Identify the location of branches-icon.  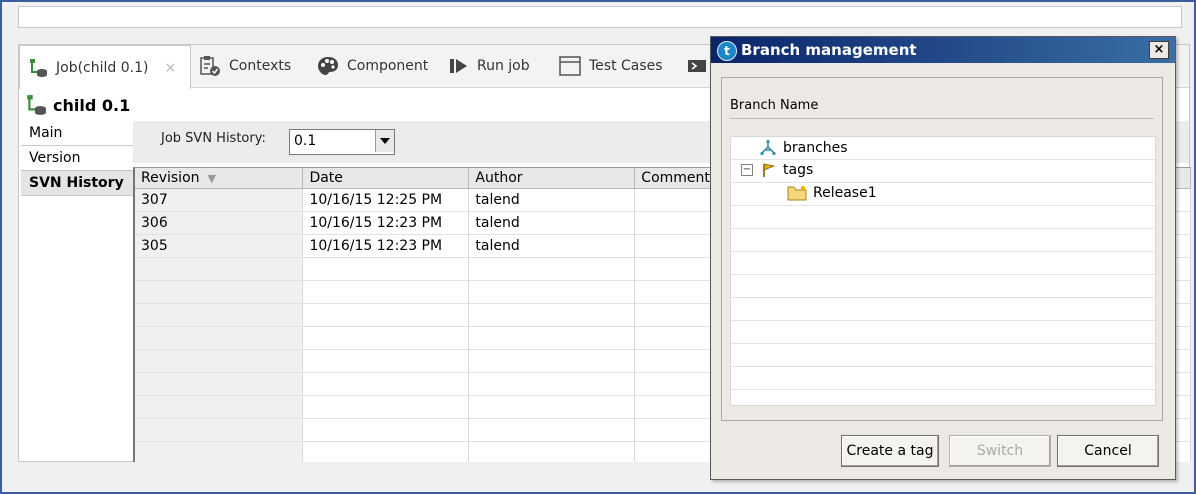
(768, 147).